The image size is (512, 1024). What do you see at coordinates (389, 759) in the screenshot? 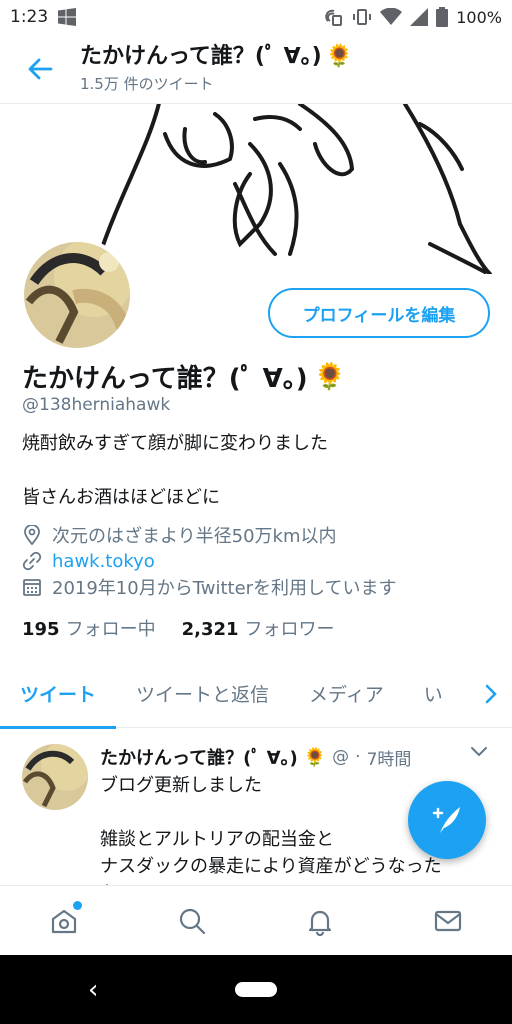
I see `tweet-time: 7時間` at bounding box center [389, 759].